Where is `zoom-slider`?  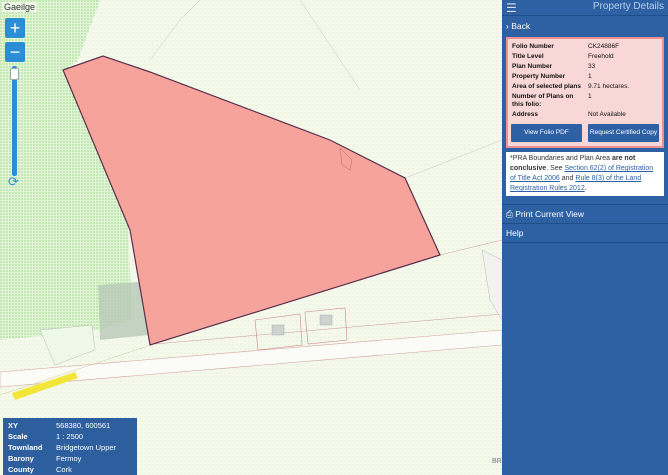
zoom-slider is located at coordinates (14, 121).